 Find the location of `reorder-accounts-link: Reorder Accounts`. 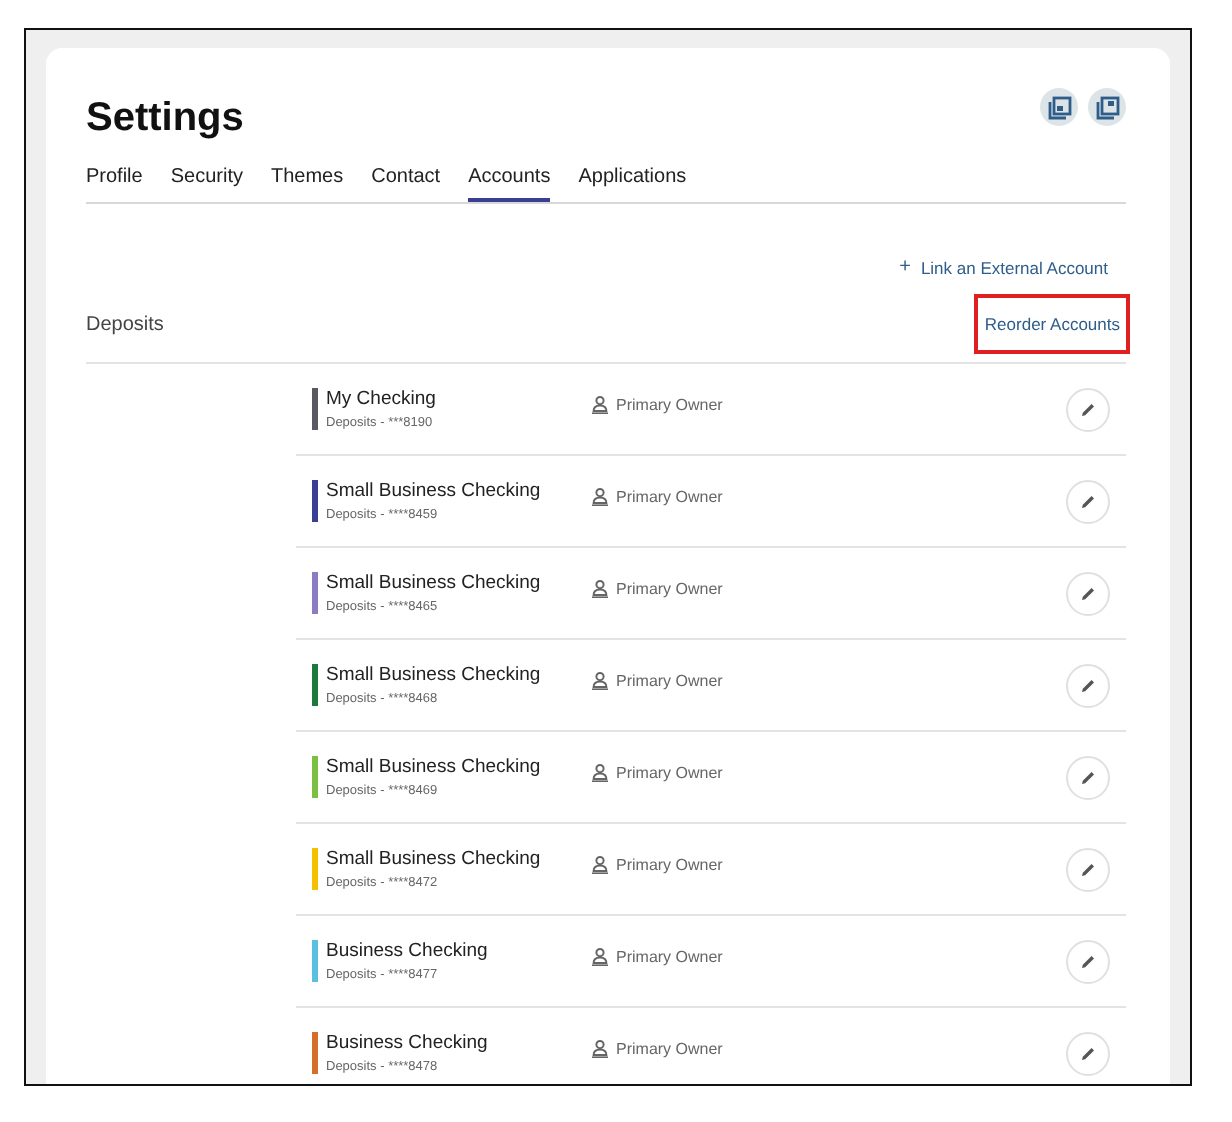

reorder-accounts-link: Reorder Accounts is located at coordinates (1052, 324).